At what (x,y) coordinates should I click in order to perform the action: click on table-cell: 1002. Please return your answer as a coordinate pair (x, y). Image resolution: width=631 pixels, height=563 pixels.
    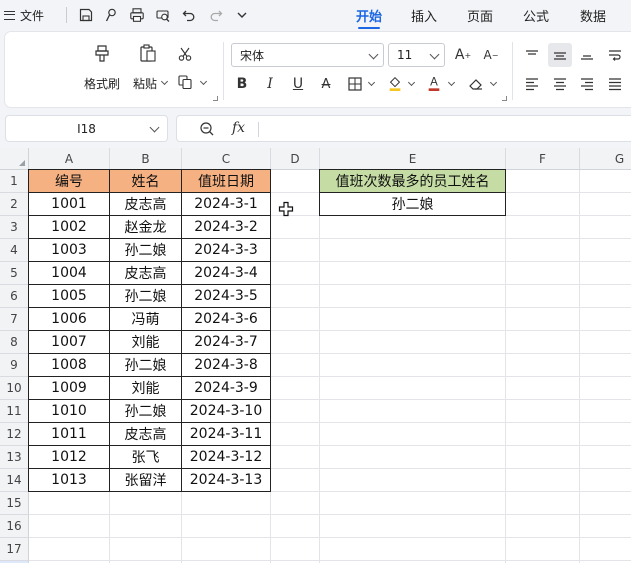
    Looking at the image, I should click on (69, 227).